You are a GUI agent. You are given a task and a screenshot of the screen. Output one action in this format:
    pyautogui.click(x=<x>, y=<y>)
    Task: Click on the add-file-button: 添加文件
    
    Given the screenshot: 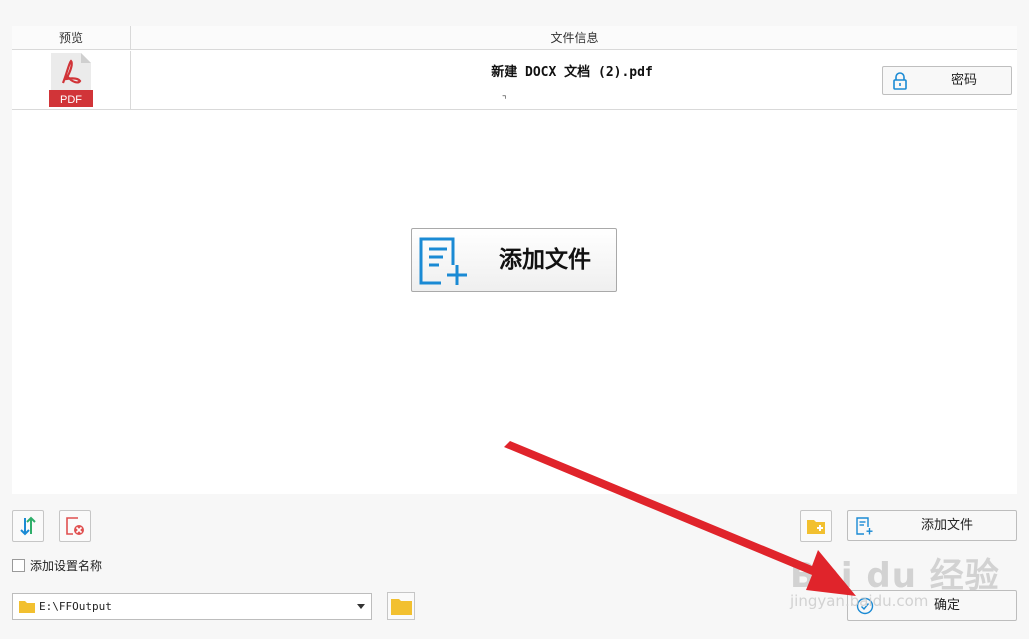 What is the action you would take?
    pyautogui.click(x=932, y=525)
    